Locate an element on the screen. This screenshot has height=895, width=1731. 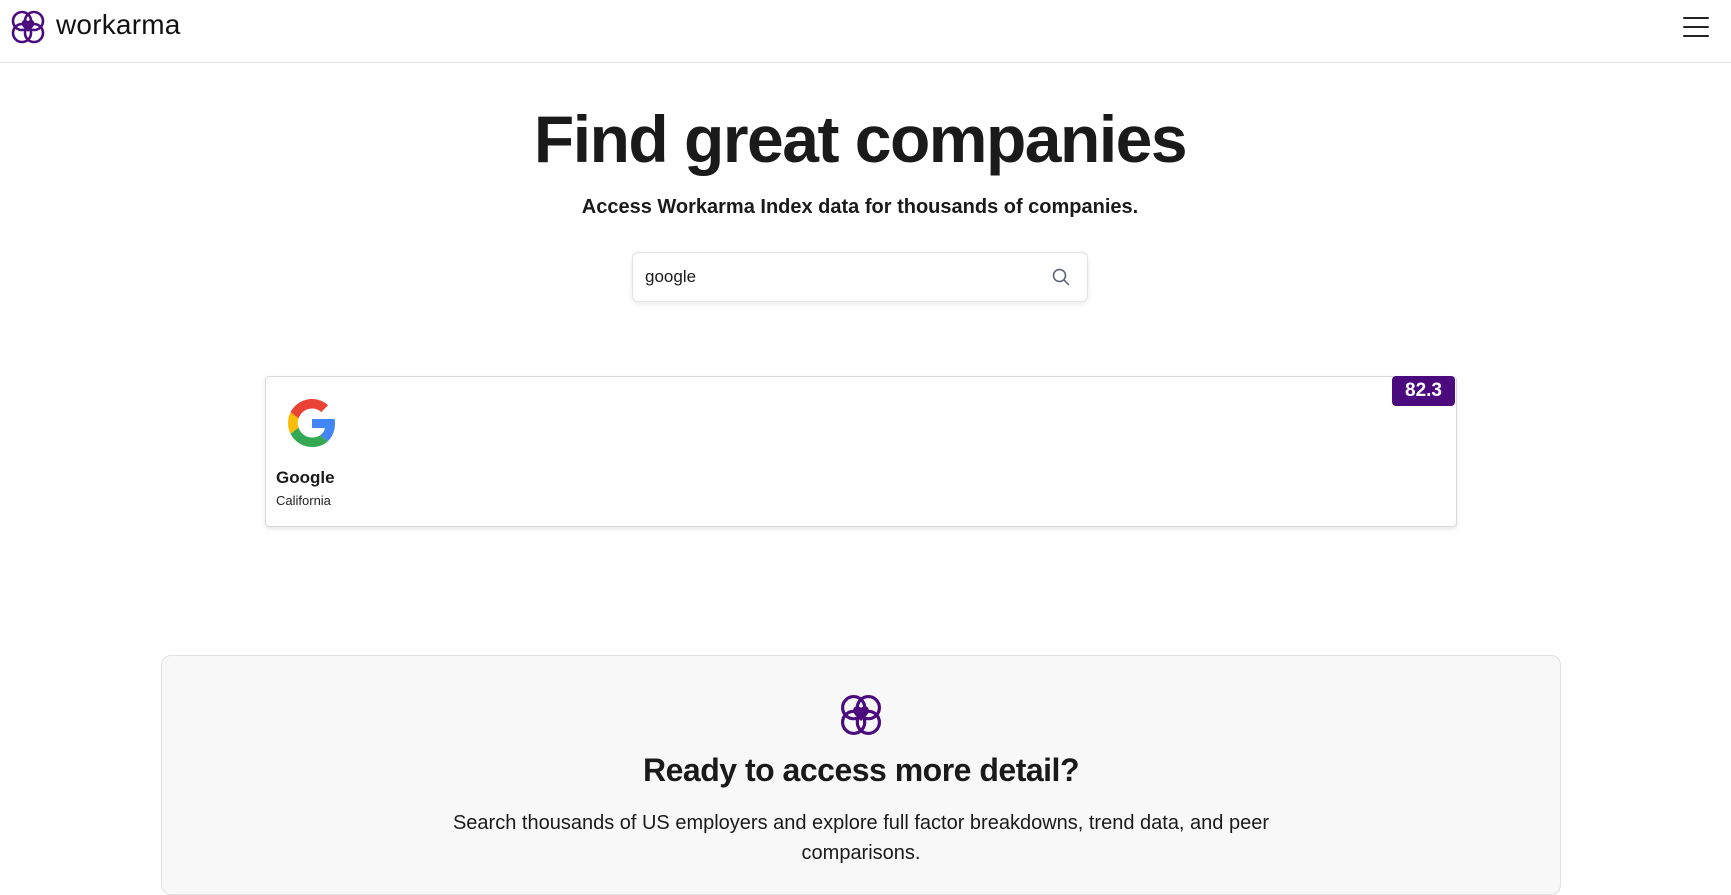
page-title: Find great companies is located at coordinates (860, 139).